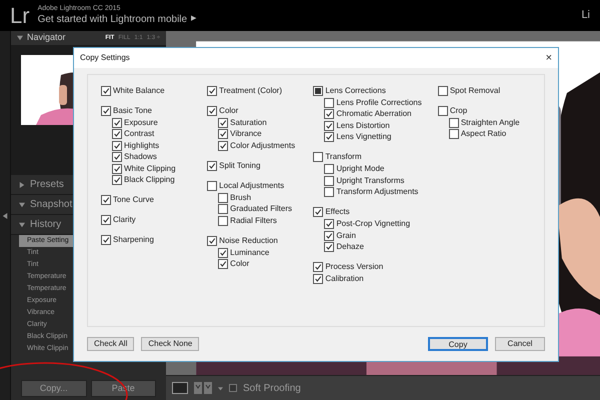  Describe the element at coordinates (354, 267) in the screenshot. I see `option-label: Process Version` at that location.